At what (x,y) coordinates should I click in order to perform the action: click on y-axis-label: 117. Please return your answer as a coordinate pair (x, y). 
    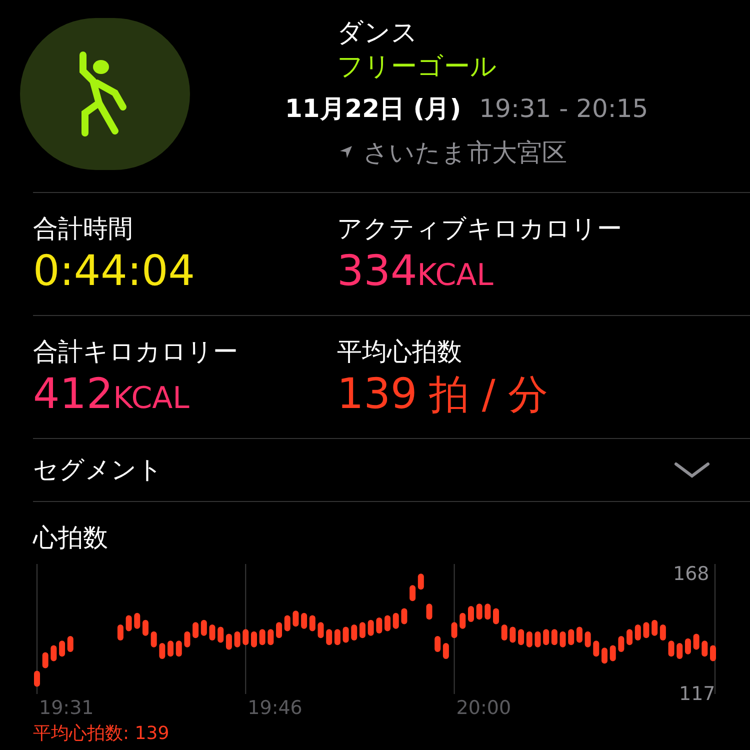
    Looking at the image, I should click on (697, 694).